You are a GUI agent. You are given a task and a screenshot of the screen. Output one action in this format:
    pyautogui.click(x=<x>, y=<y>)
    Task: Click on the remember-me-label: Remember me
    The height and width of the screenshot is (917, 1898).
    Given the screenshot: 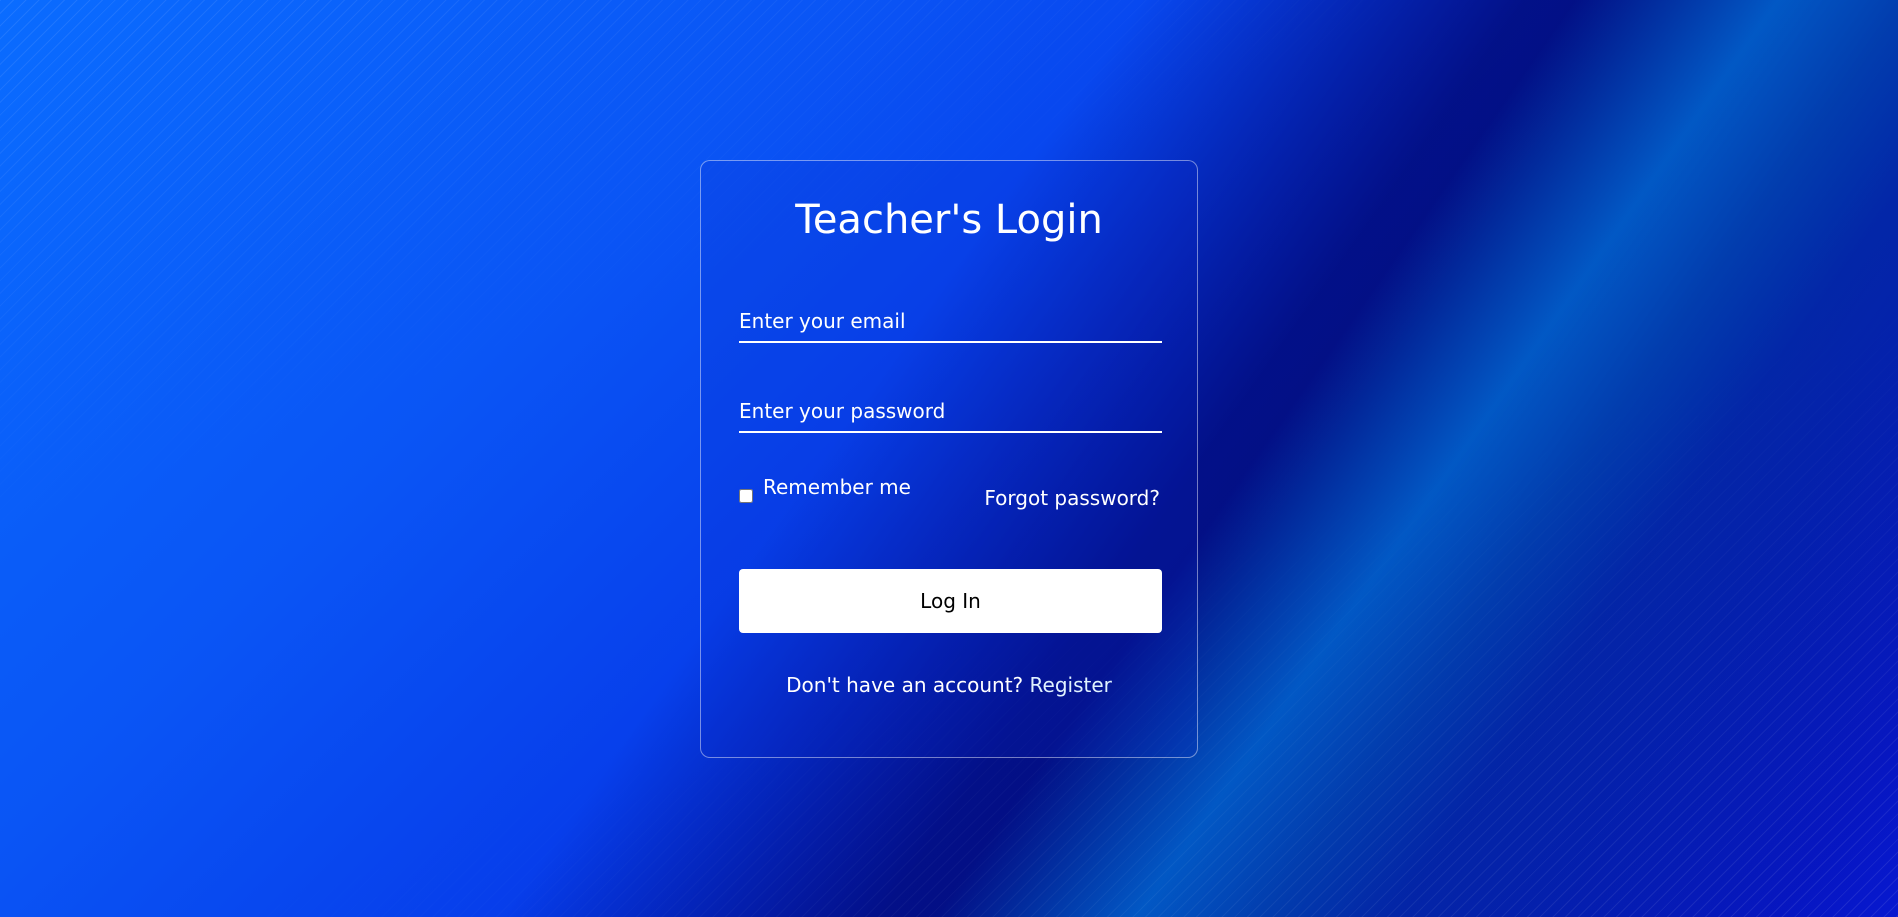 What is the action you would take?
    pyautogui.click(x=837, y=487)
    